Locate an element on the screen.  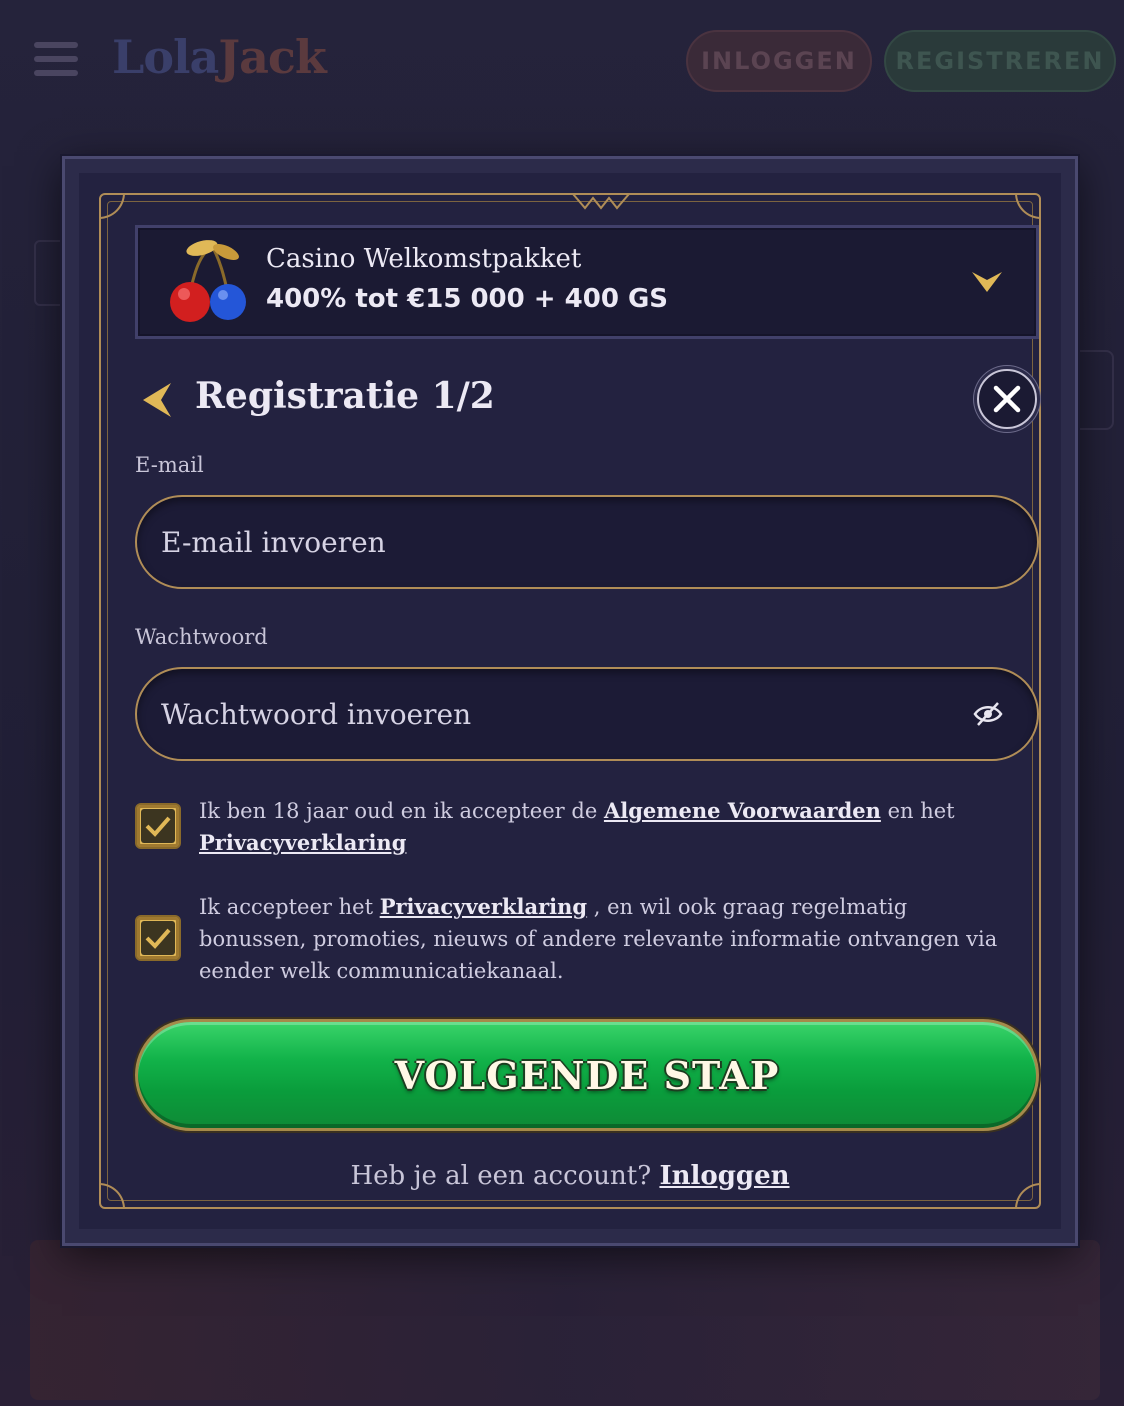
close-button is located at coordinates (1007, 399).